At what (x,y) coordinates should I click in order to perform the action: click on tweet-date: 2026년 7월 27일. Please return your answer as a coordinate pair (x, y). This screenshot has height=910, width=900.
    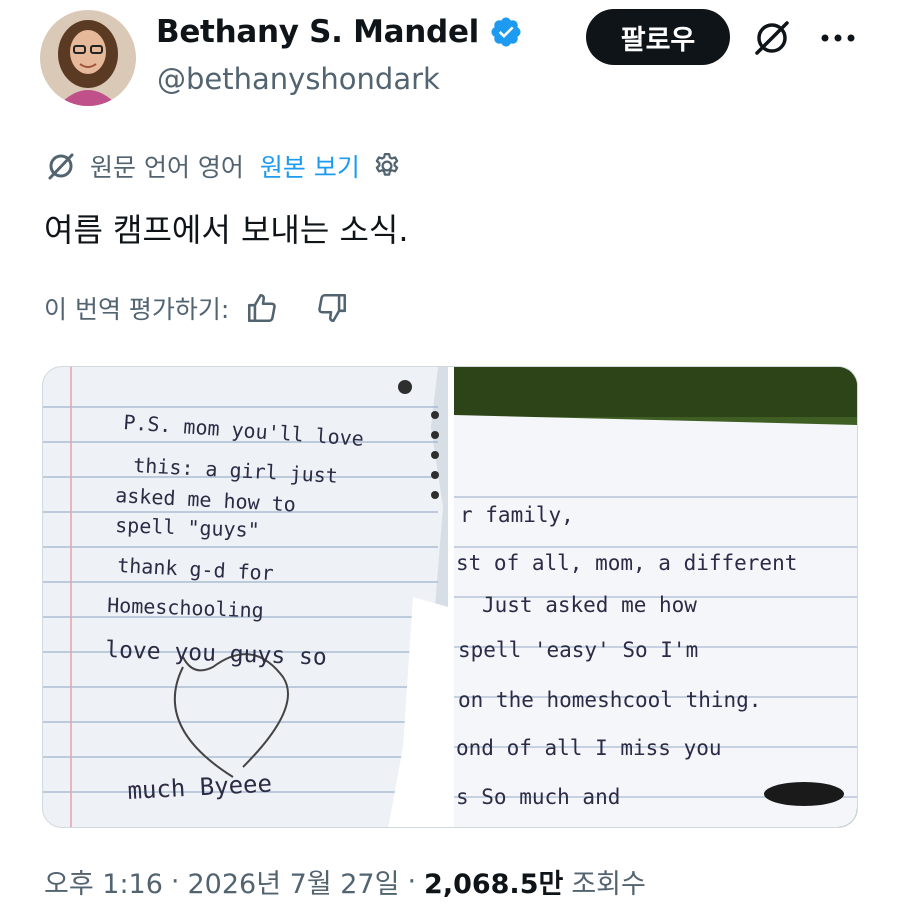
    Looking at the image, I should click on (294, 881).